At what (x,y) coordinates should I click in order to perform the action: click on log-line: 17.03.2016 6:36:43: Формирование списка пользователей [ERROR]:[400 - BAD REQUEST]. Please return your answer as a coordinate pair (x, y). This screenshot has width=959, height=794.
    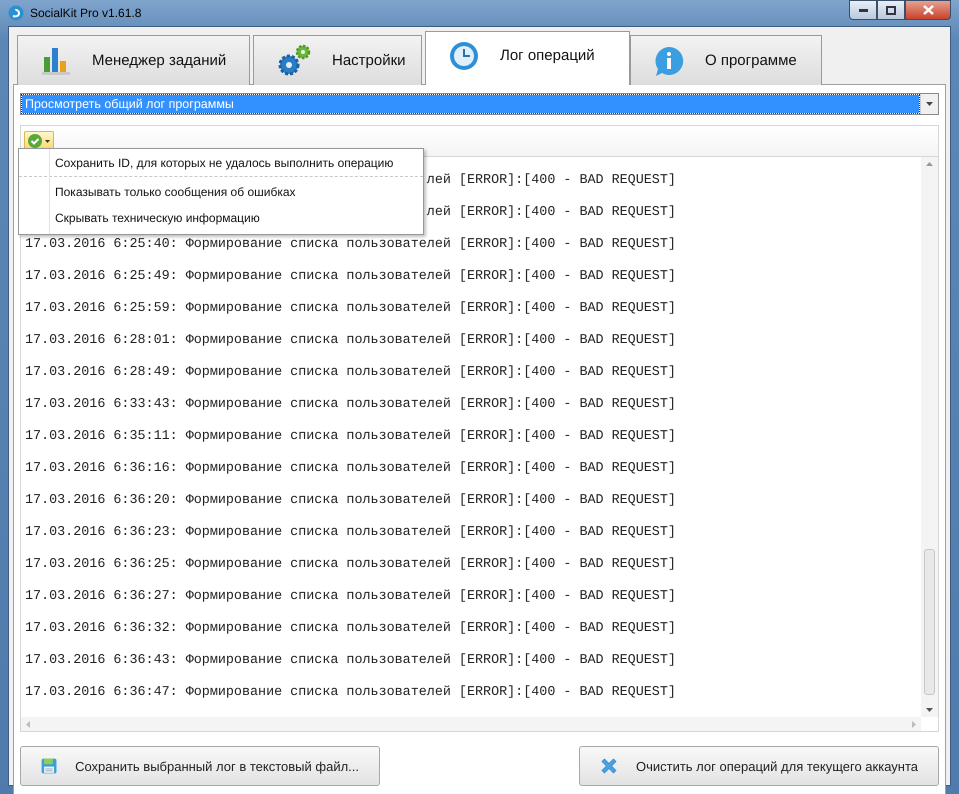
    Looking at the image, I should click on (350, 660).